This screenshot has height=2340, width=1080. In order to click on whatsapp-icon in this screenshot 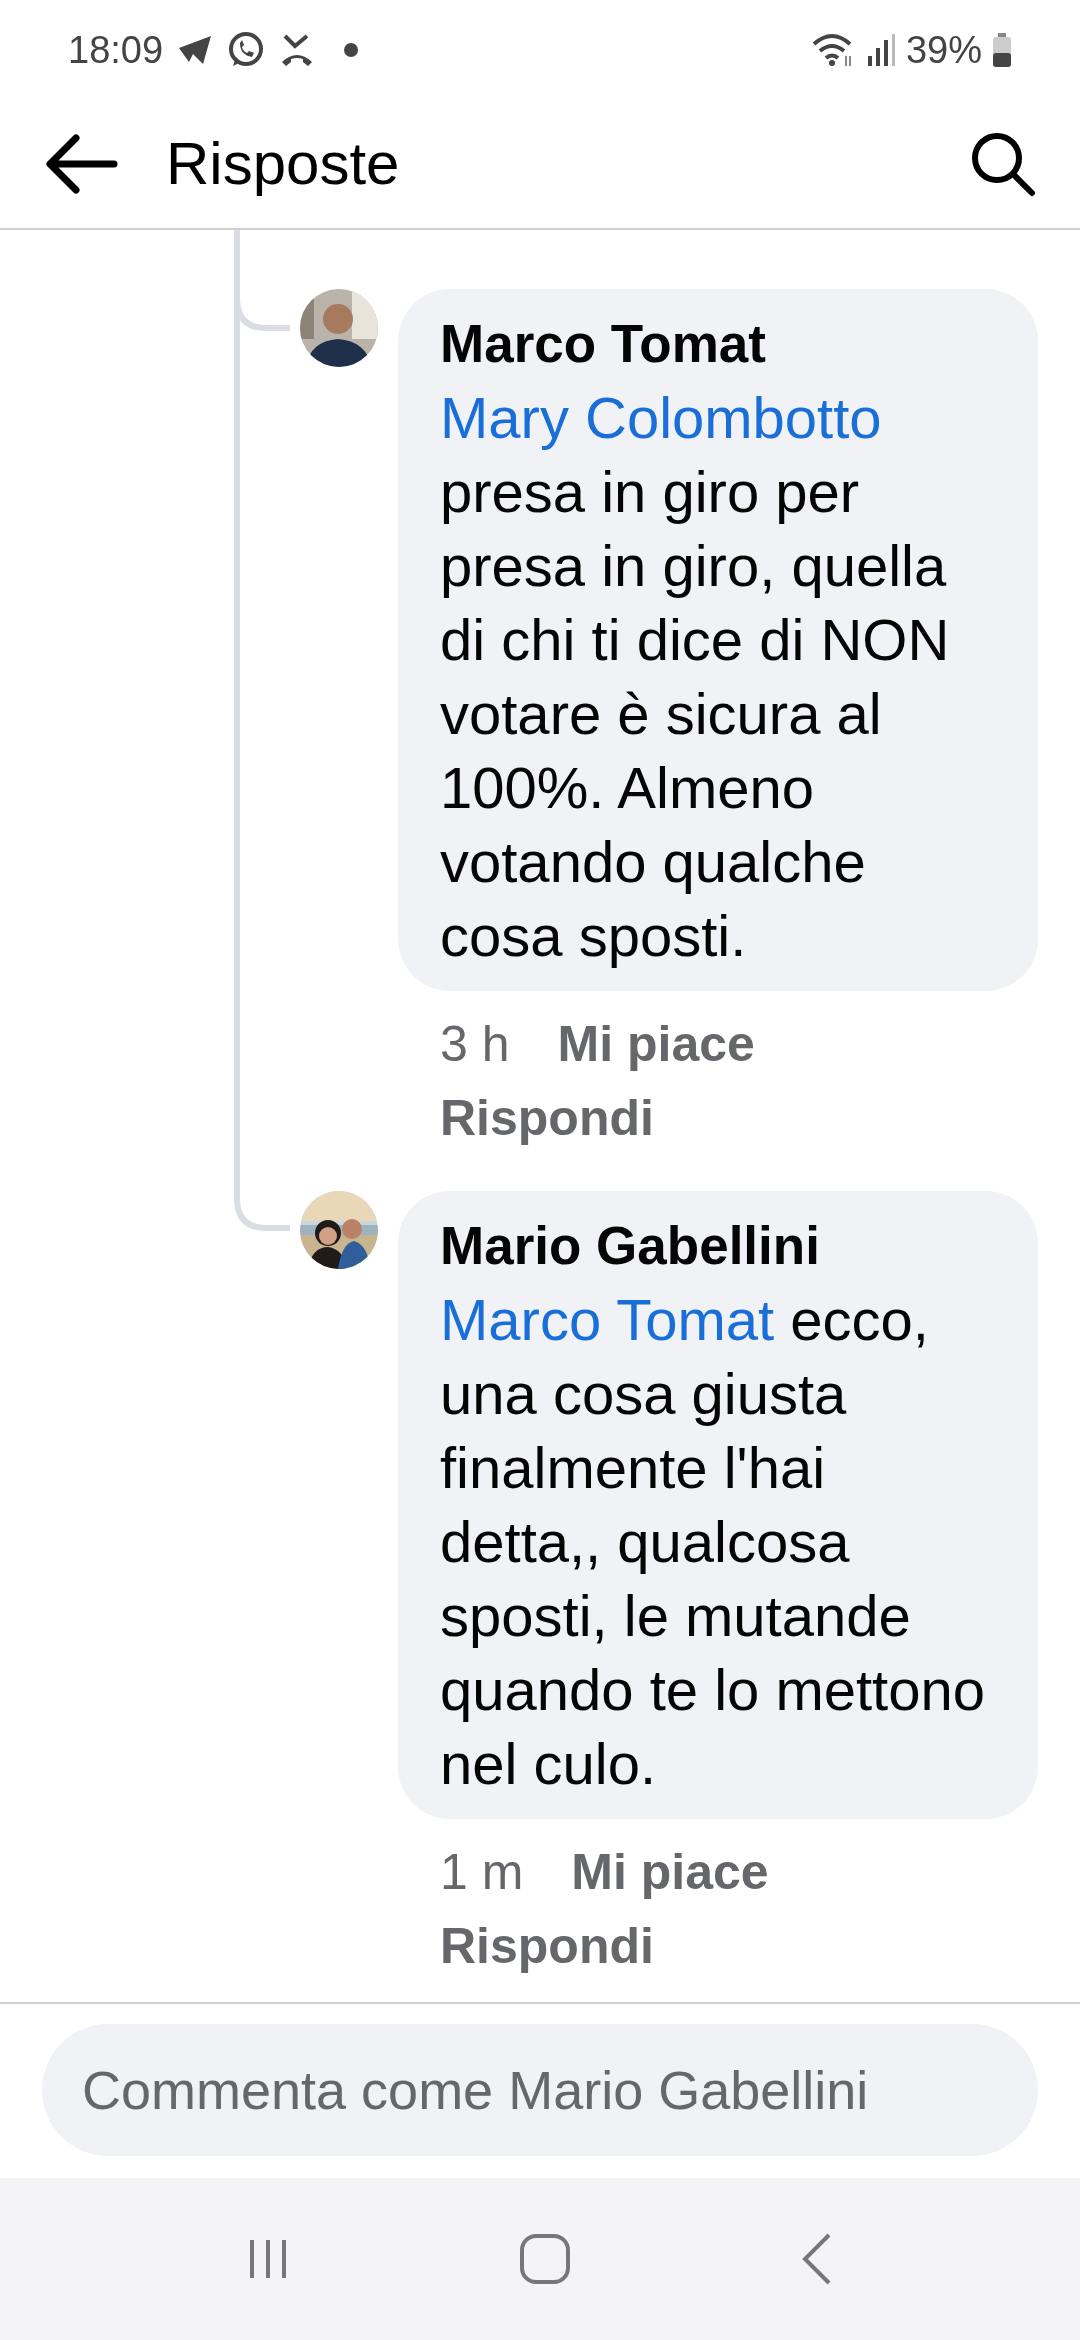, I will do `click(246, 50)`.